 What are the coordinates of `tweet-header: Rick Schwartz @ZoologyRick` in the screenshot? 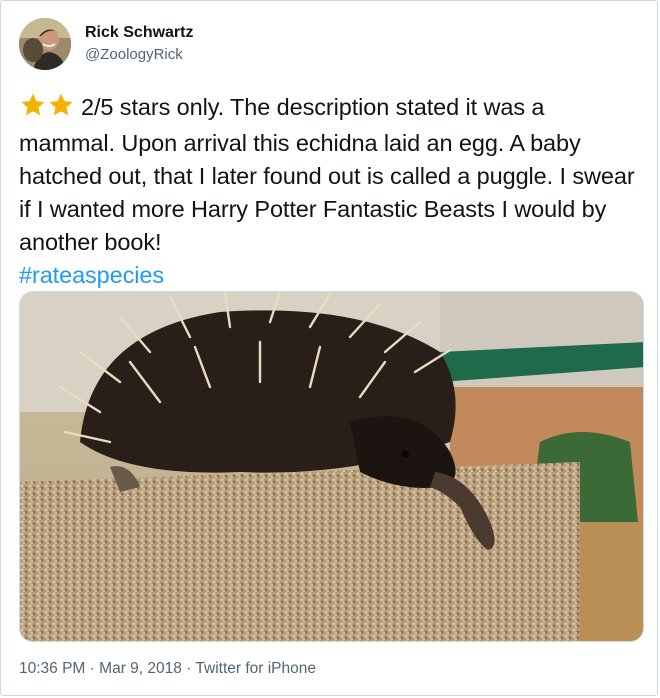 It's located at (106, 44).